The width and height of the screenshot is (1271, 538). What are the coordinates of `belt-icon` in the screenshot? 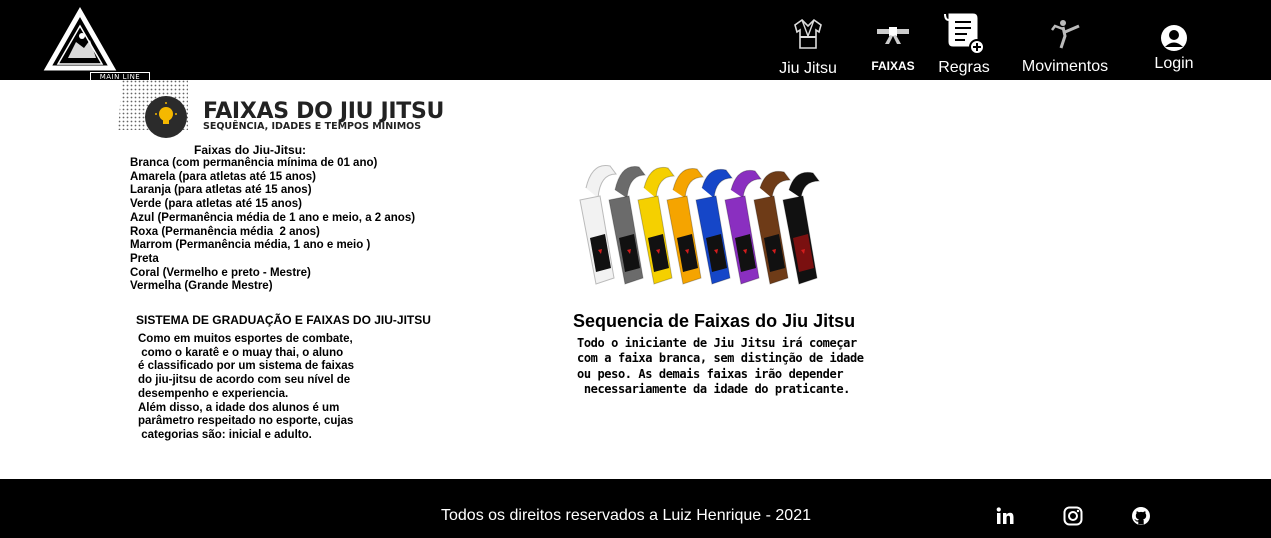 It's located at (893, 35).